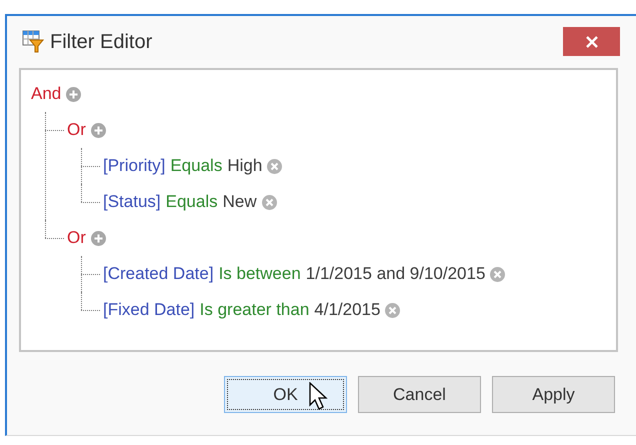 The height and width of the screenshot is (445, 636). I want to click on condition-operation: Is between, so click(259, 274).